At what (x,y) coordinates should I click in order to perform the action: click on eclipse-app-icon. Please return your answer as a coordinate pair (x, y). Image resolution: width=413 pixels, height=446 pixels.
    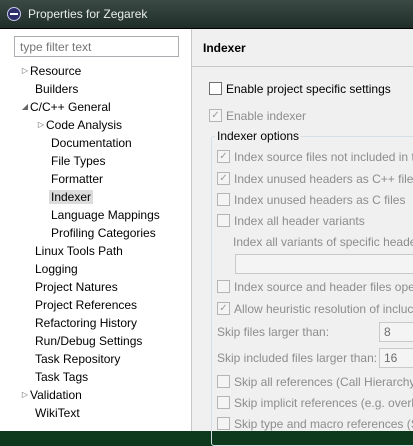
    Looking at the image, I should click on (14, 14).